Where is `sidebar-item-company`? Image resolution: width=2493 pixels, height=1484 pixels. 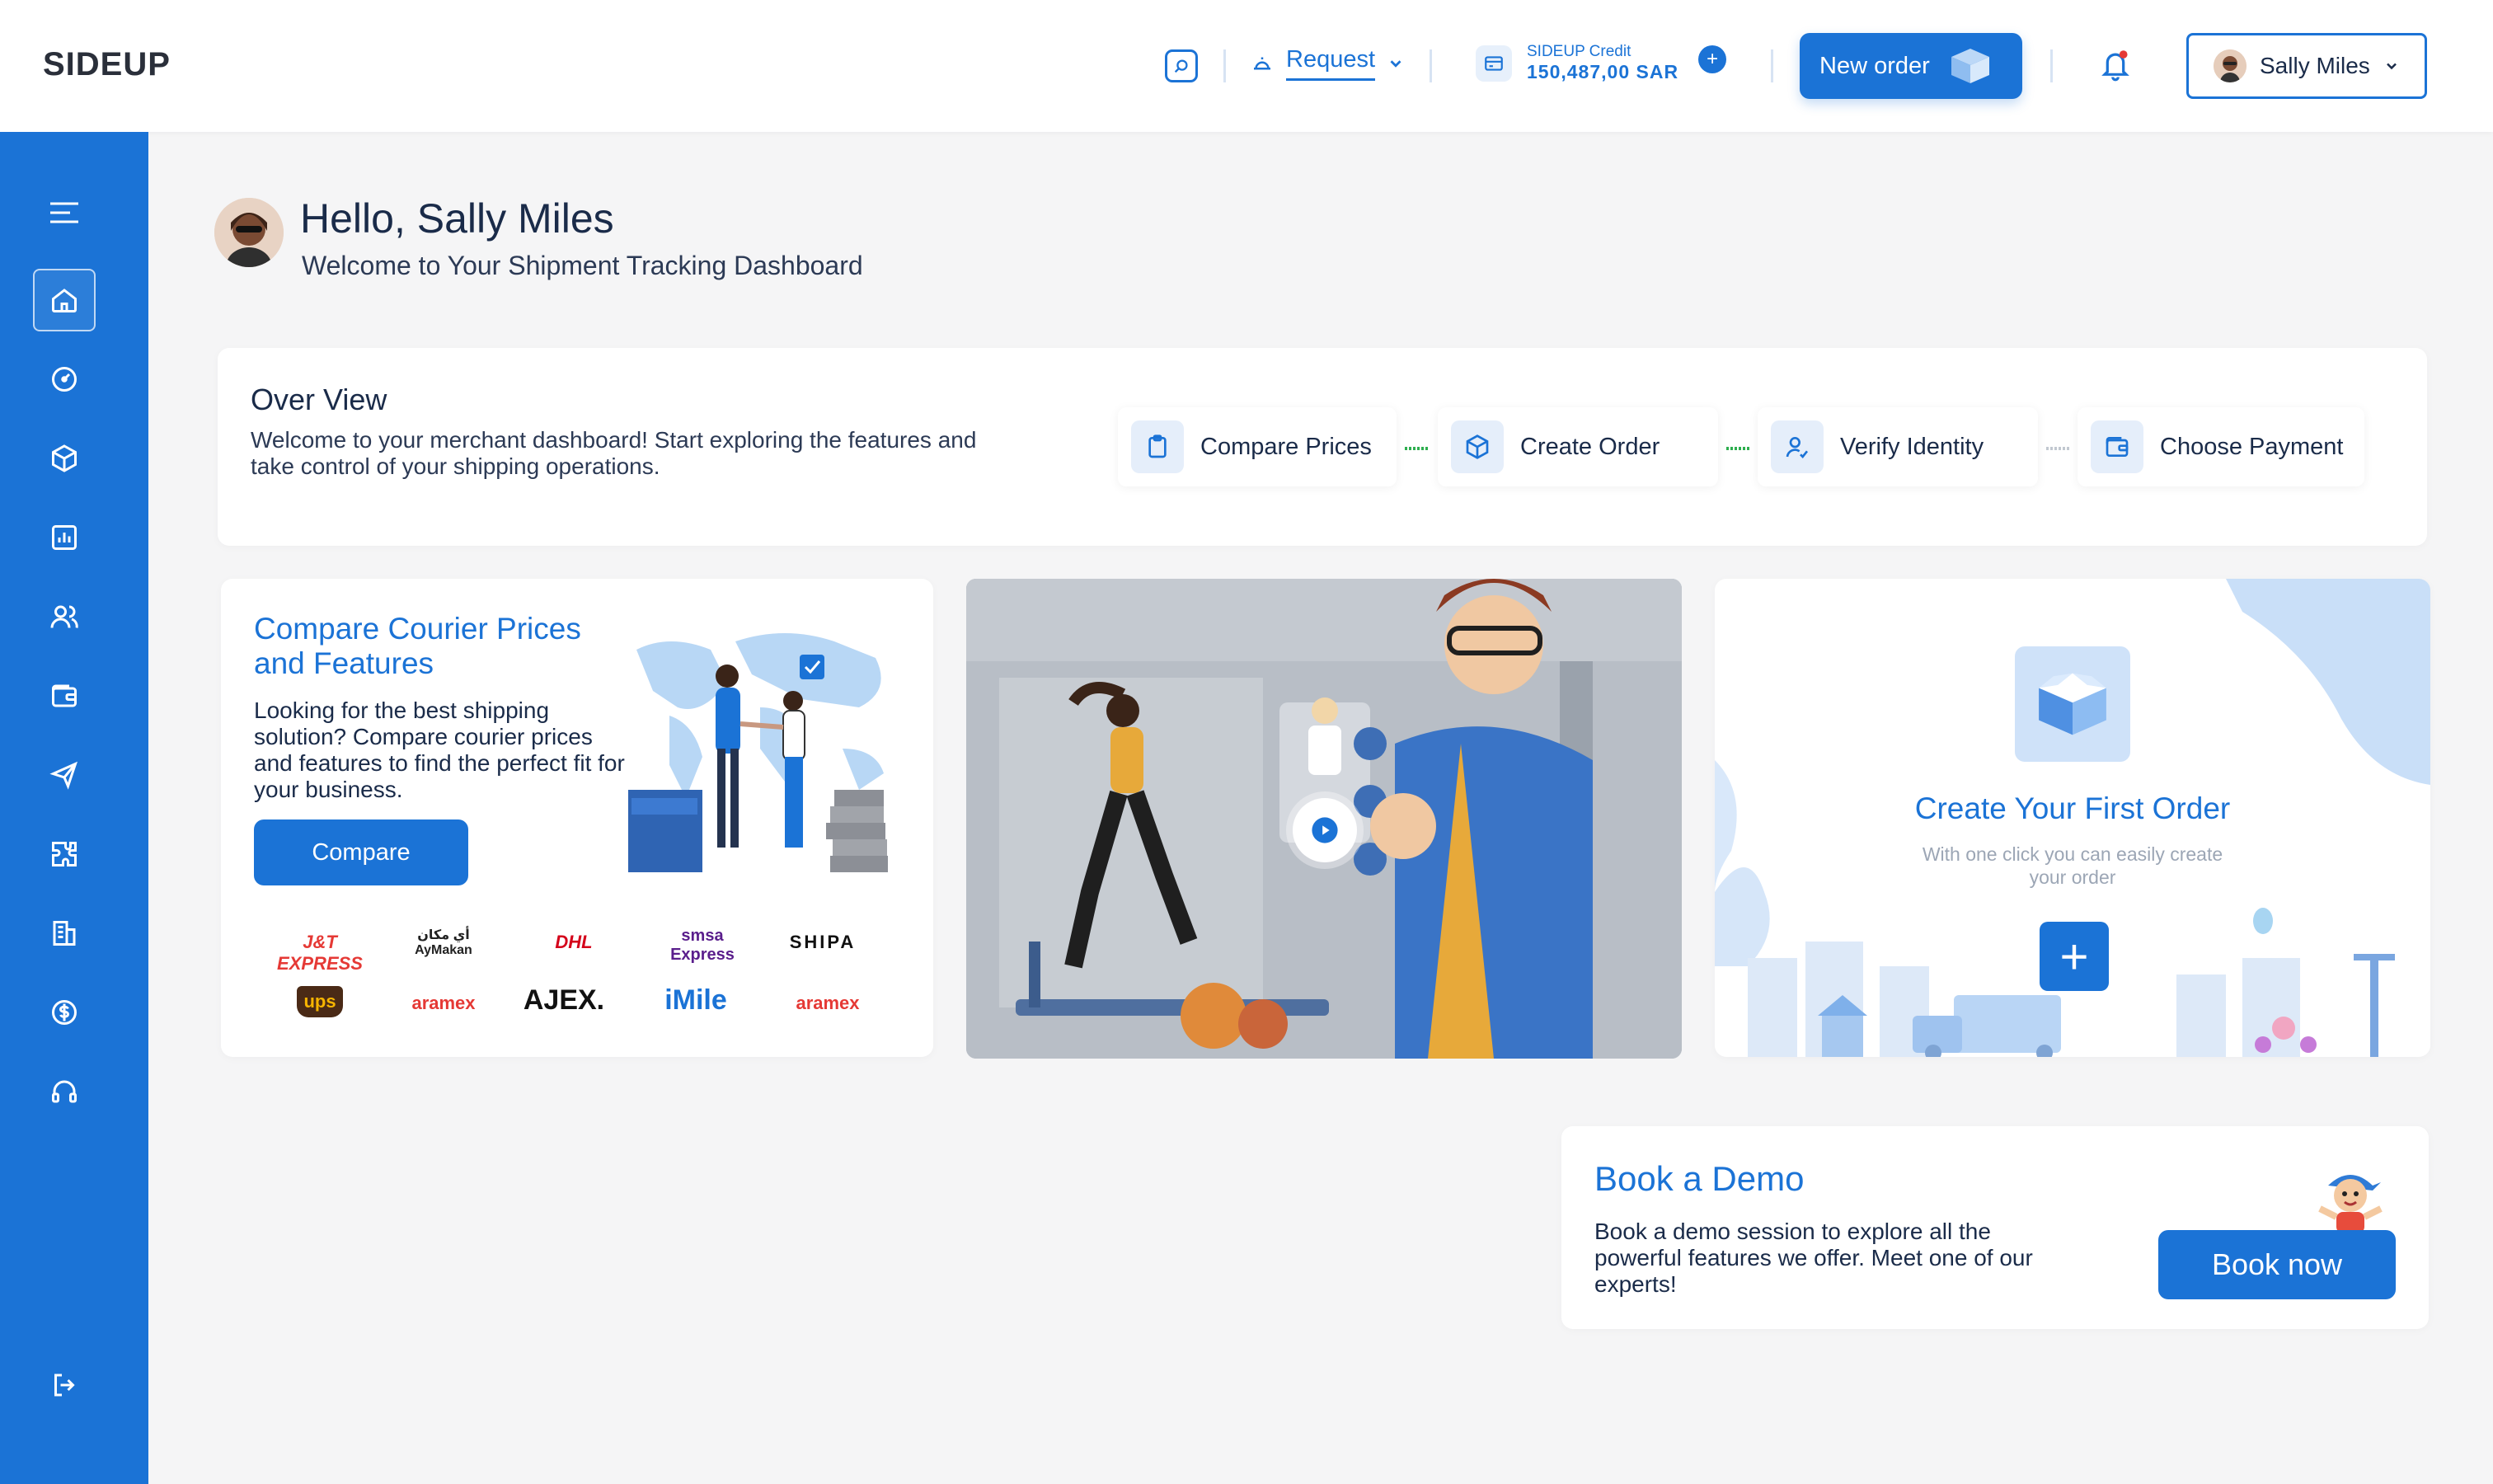
sidebar-item-company is located at coordinates (64, 933).